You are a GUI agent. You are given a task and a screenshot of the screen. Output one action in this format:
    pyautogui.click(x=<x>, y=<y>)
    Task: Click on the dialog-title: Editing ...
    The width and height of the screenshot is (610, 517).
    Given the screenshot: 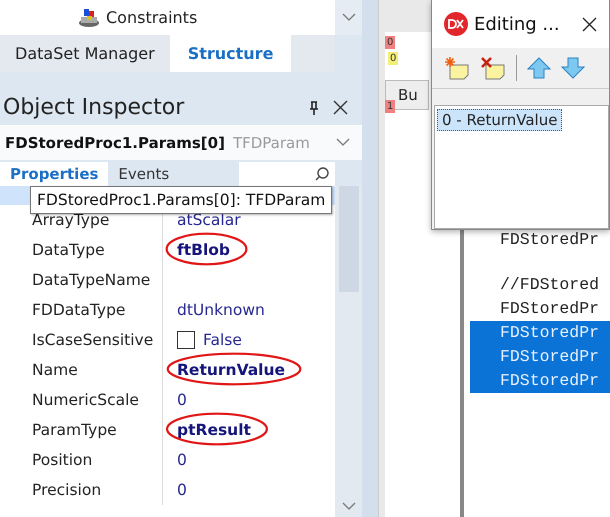 What is the action you would take?
    pyautogui.click(x=517, y=24)
    